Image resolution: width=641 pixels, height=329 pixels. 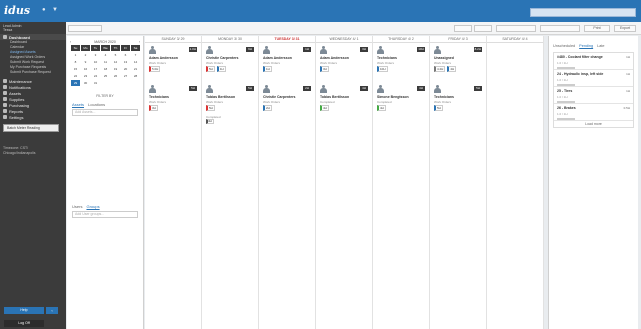 I want to click on resource-card: 1.0H Adam Andersson Work Orders 5.0H, so click(x=173, y=63).